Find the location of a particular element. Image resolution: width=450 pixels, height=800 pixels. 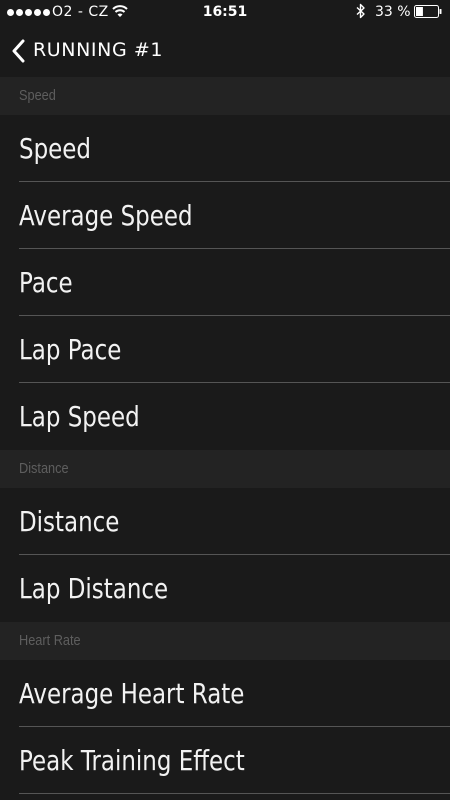

list-item-average-heart-rate: Average Heart Rate is located at coordinates (225, 693).